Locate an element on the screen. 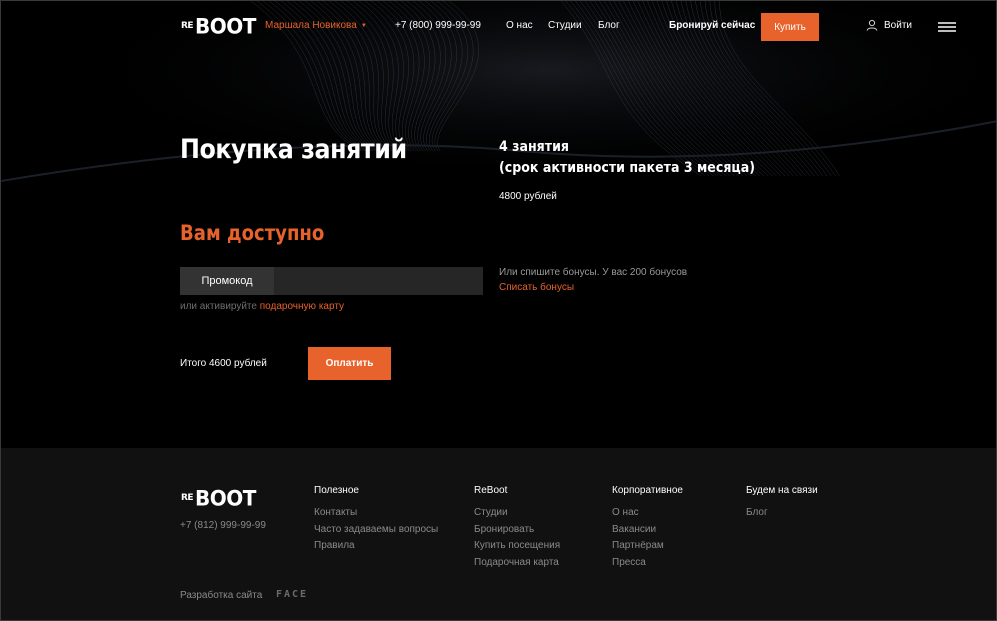  redeem-bonus-link: Списать бонусы is located at coordinates (536, 287).